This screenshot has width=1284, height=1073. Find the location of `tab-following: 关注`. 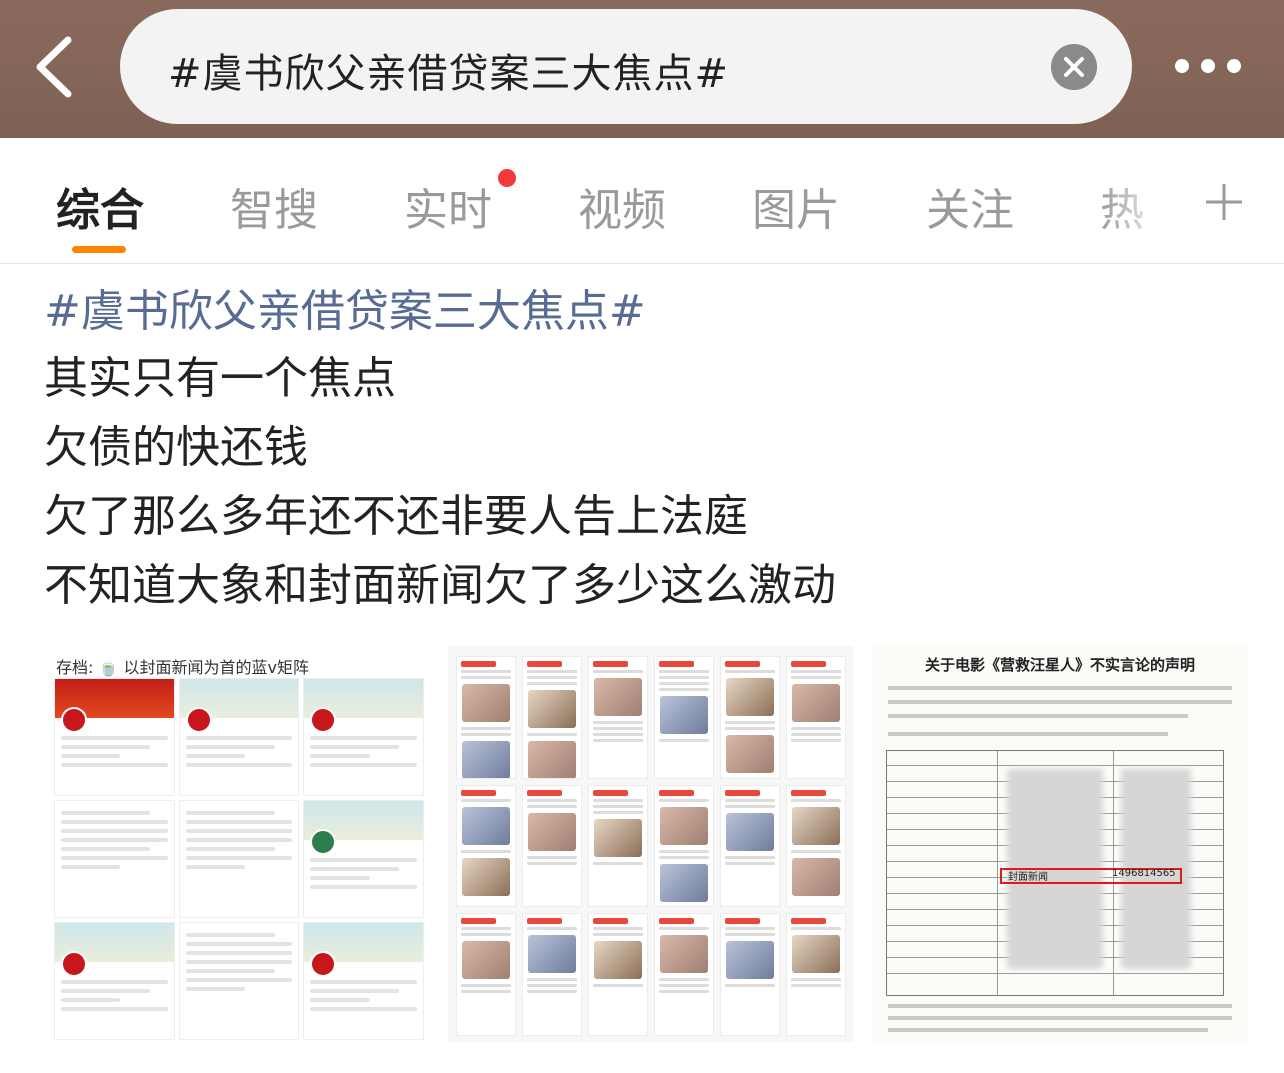

tab-following: 关注 is located at coordinates (970, 206).